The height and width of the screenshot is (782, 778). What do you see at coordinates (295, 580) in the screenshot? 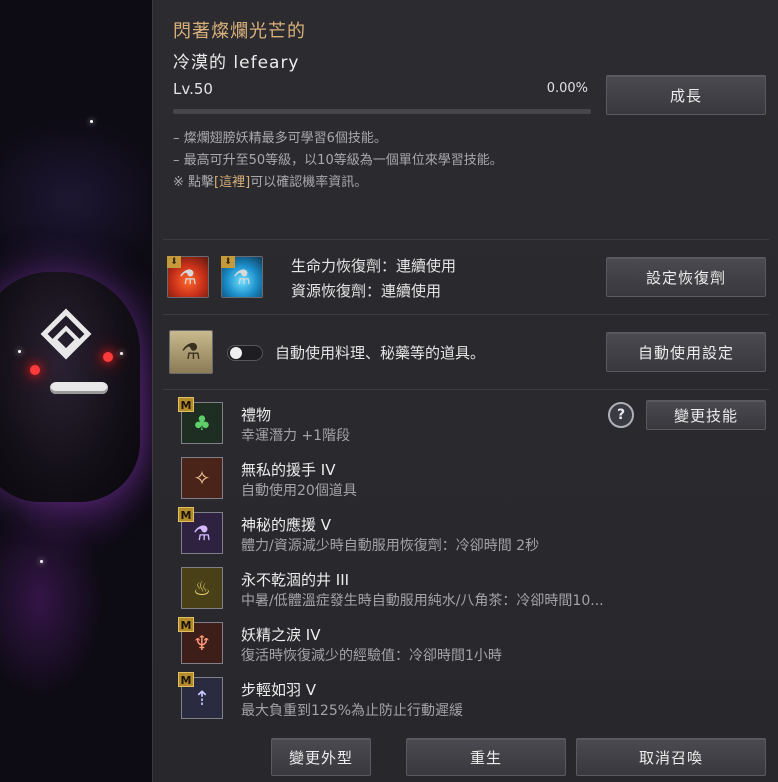
I see `skill-name: 永不乾涸的井 III` at bounding box center [295, 580].